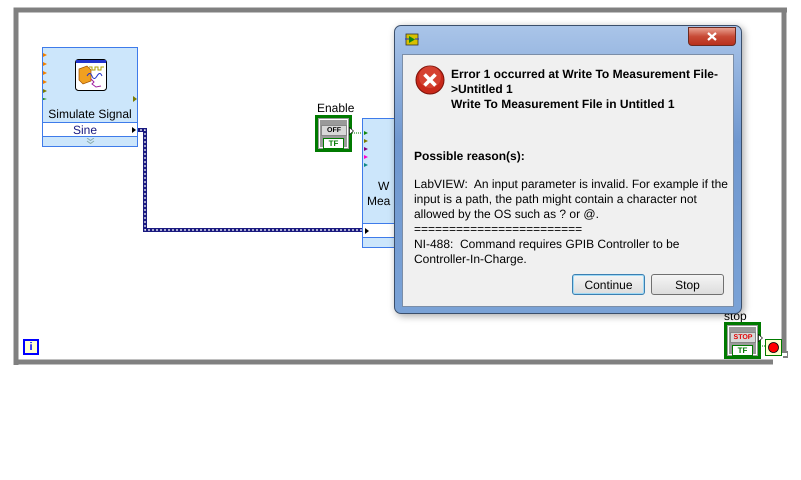 The width and height of the screenshot is (801, 480). I want to click on message-text: LabVIEW: An input parameter is invalid. For example if the input is a path, the path might contain a character not allowed by the OS such as ? or @., so click(571, 199).